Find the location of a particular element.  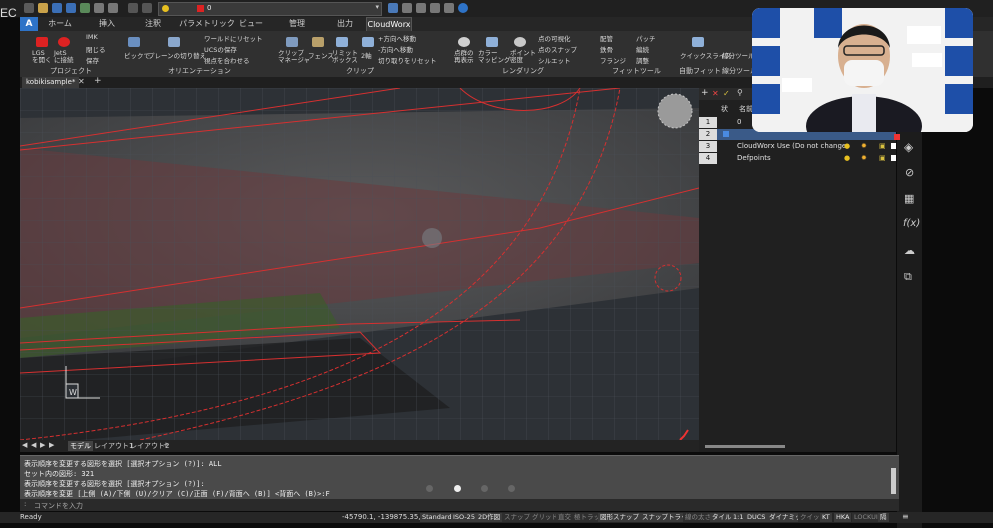

tab-home: ホーム is located at coordinates (60, 24).